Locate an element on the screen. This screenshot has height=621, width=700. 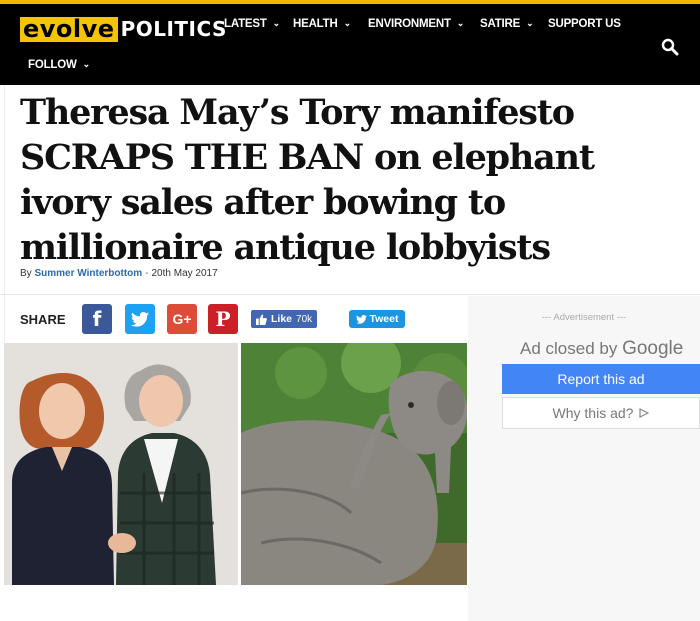
twitter-bird-icon is located at coordinates (361, 319).